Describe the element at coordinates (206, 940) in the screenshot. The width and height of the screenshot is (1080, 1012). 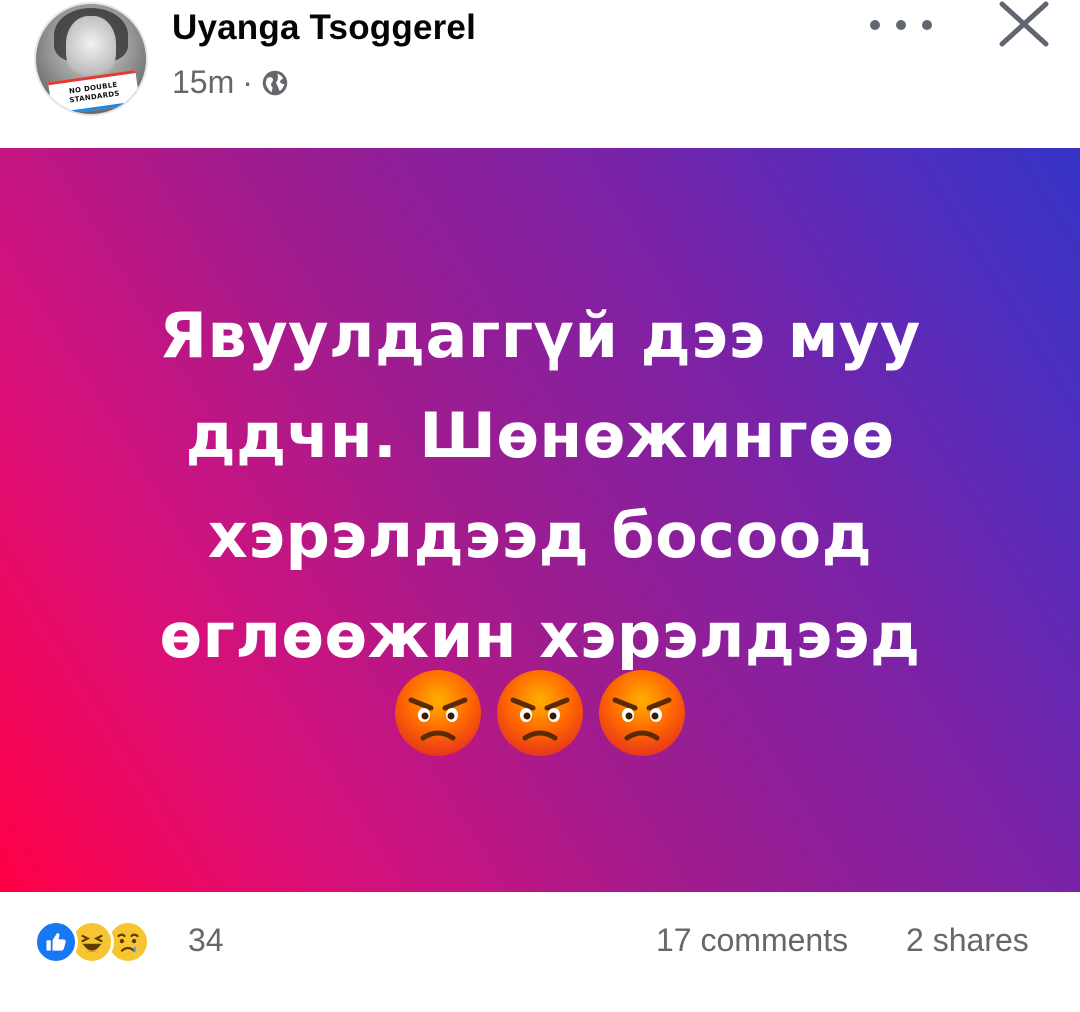
I see `reaction-count: 34` at that location.